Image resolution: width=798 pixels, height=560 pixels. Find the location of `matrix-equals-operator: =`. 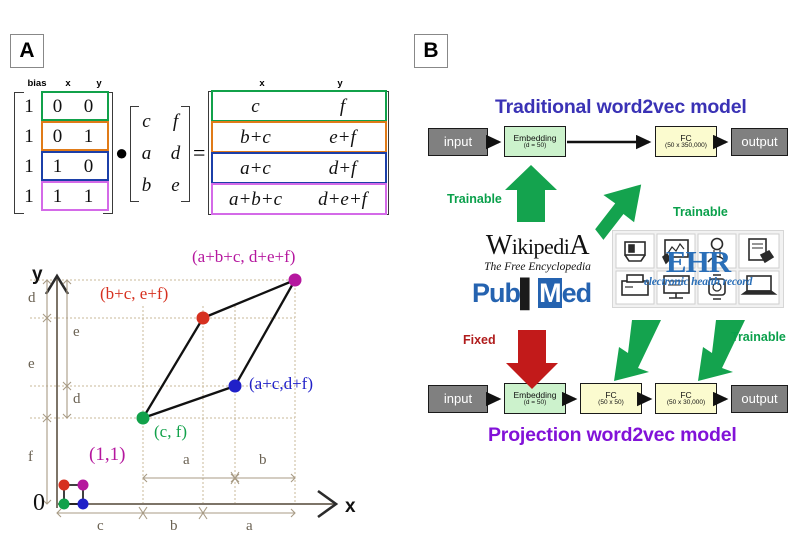

matrix-equals-operator: = is located at coordinates (199, 152).